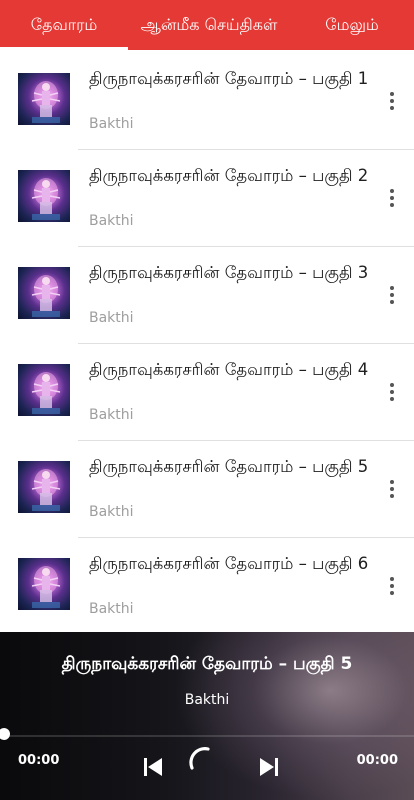  I want to click on skip-next-icon, so click(269, 769).